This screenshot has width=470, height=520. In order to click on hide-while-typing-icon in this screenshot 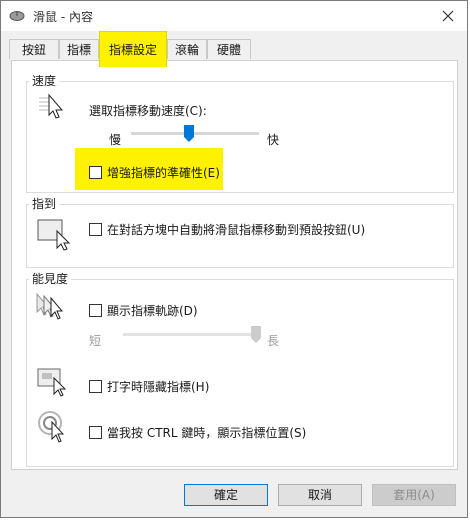, I will do `click(52, 382)`.